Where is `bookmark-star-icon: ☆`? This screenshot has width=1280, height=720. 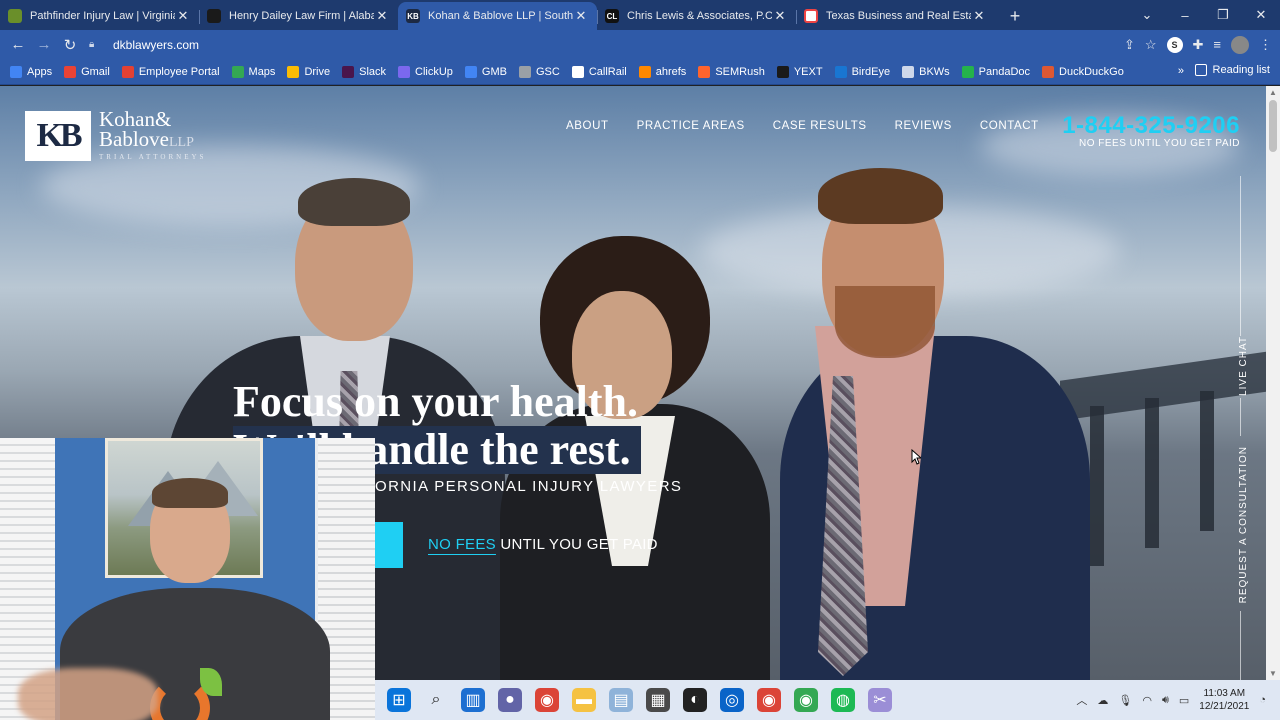
bookmark-star-icon: ☆ is located at coordinates (1151, 45).